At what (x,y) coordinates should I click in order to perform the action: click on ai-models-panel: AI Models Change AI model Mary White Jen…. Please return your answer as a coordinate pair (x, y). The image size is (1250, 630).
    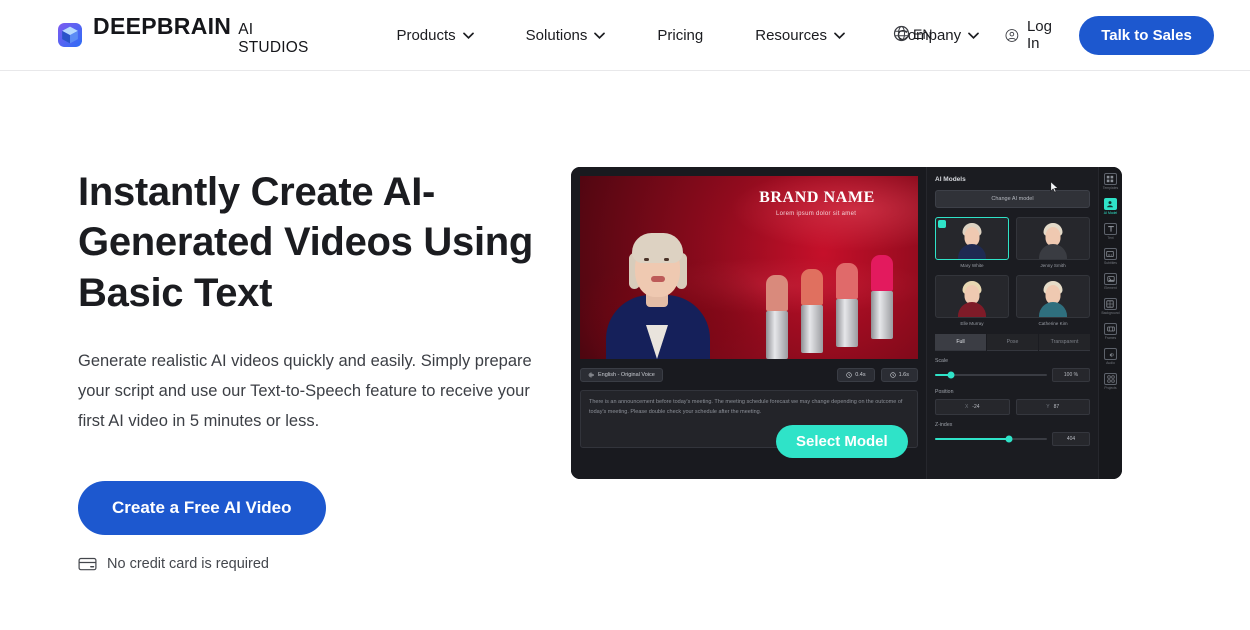
    Looking at the image, I should click on (1012, 323).